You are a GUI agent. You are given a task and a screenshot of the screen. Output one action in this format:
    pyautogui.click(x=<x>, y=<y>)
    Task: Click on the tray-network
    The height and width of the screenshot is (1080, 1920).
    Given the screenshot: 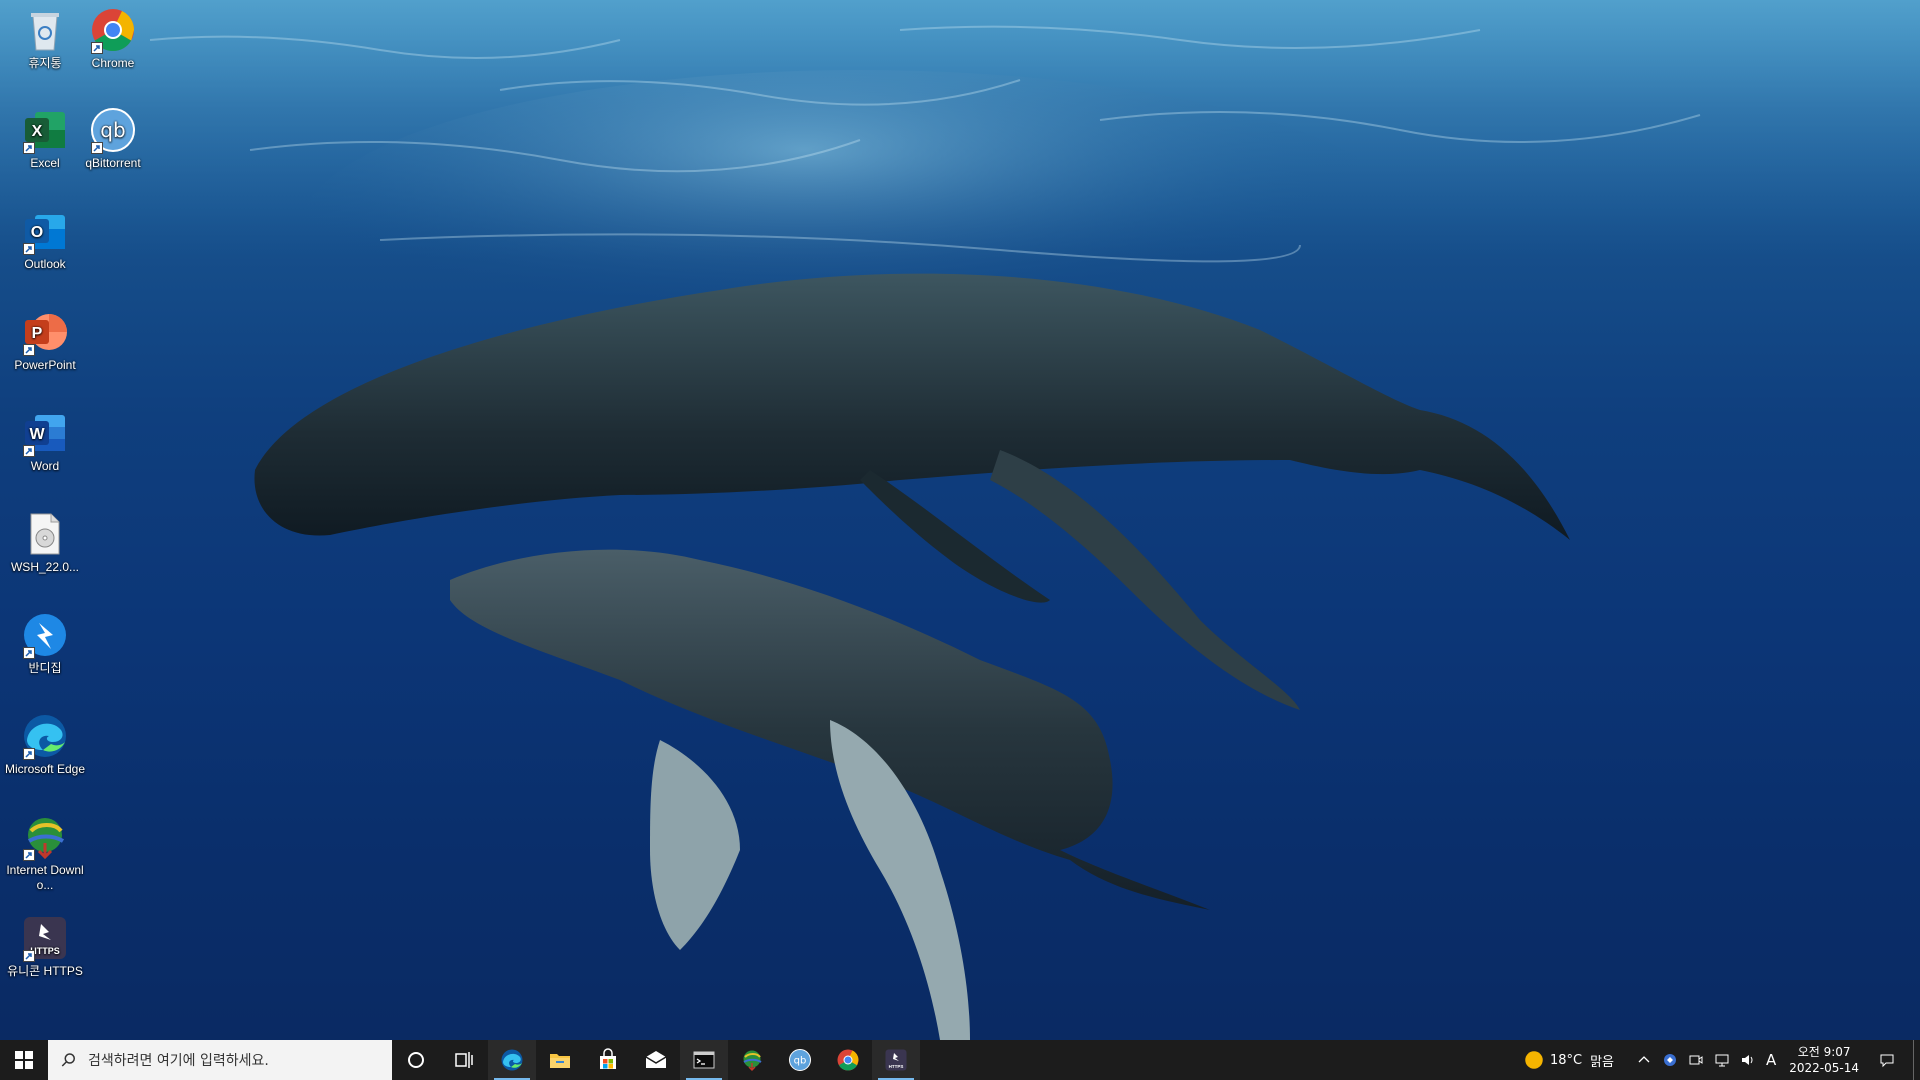 What is the action you would take?
    pyautogui.click(x=1722, y=1060)
    